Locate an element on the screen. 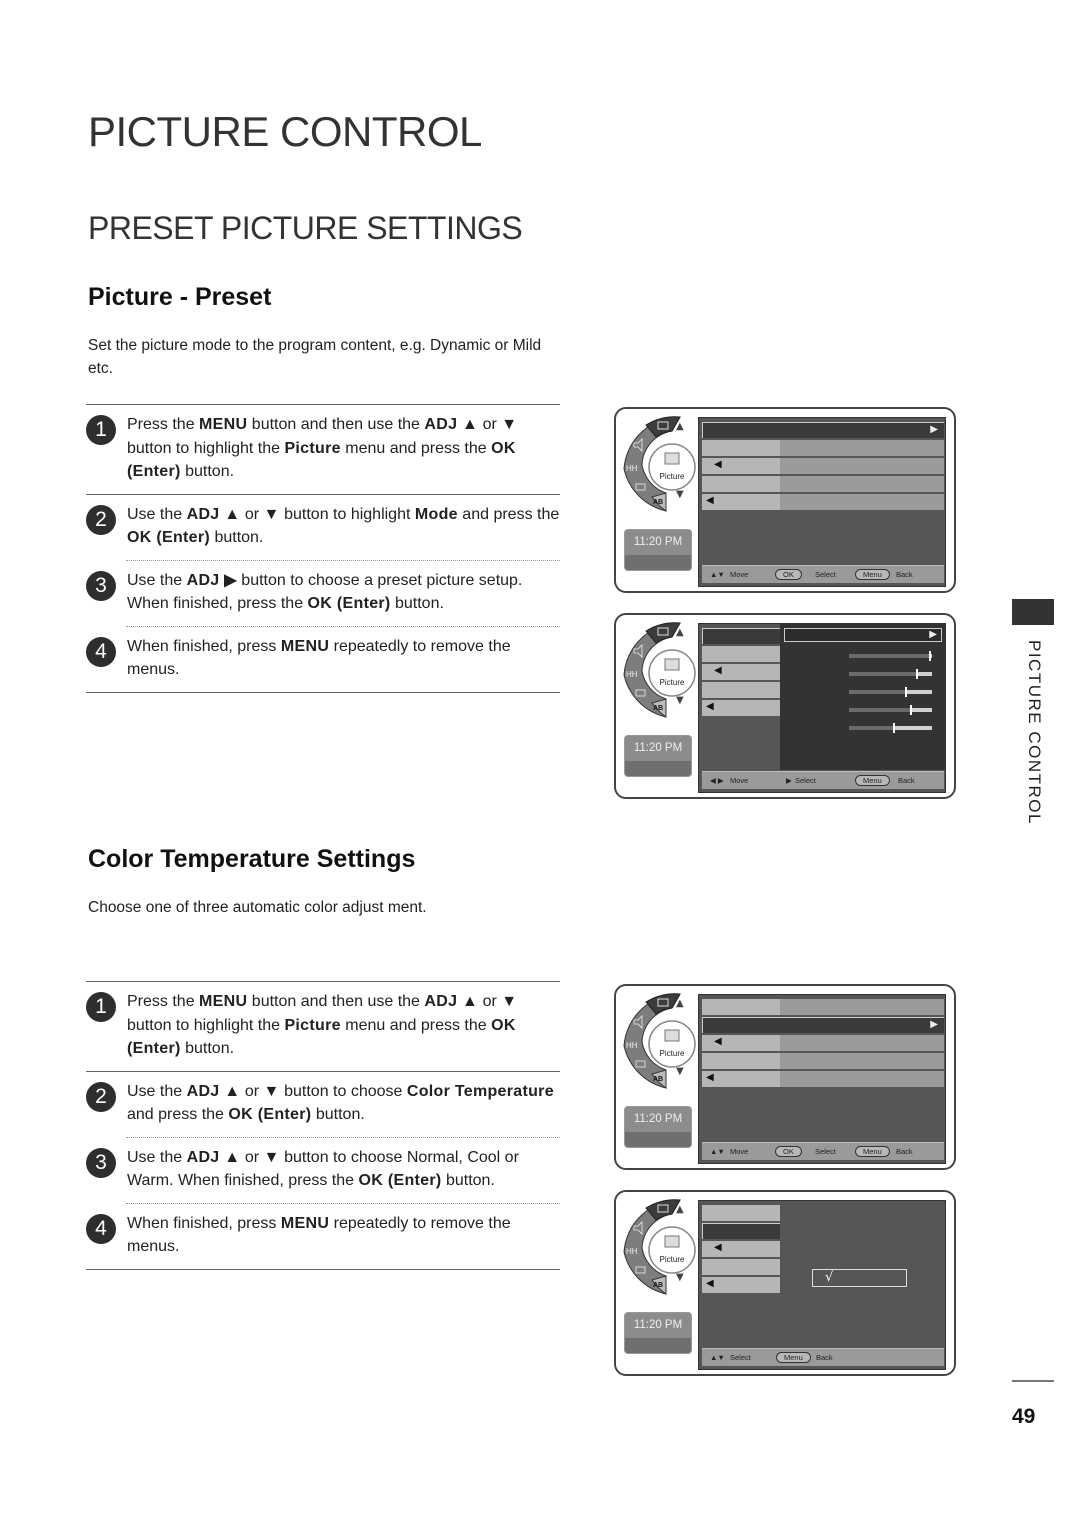 The width and height of the screenshot is (1080, 1528). colortemp-option-checked: √ is located at coordinates (859, 1278).